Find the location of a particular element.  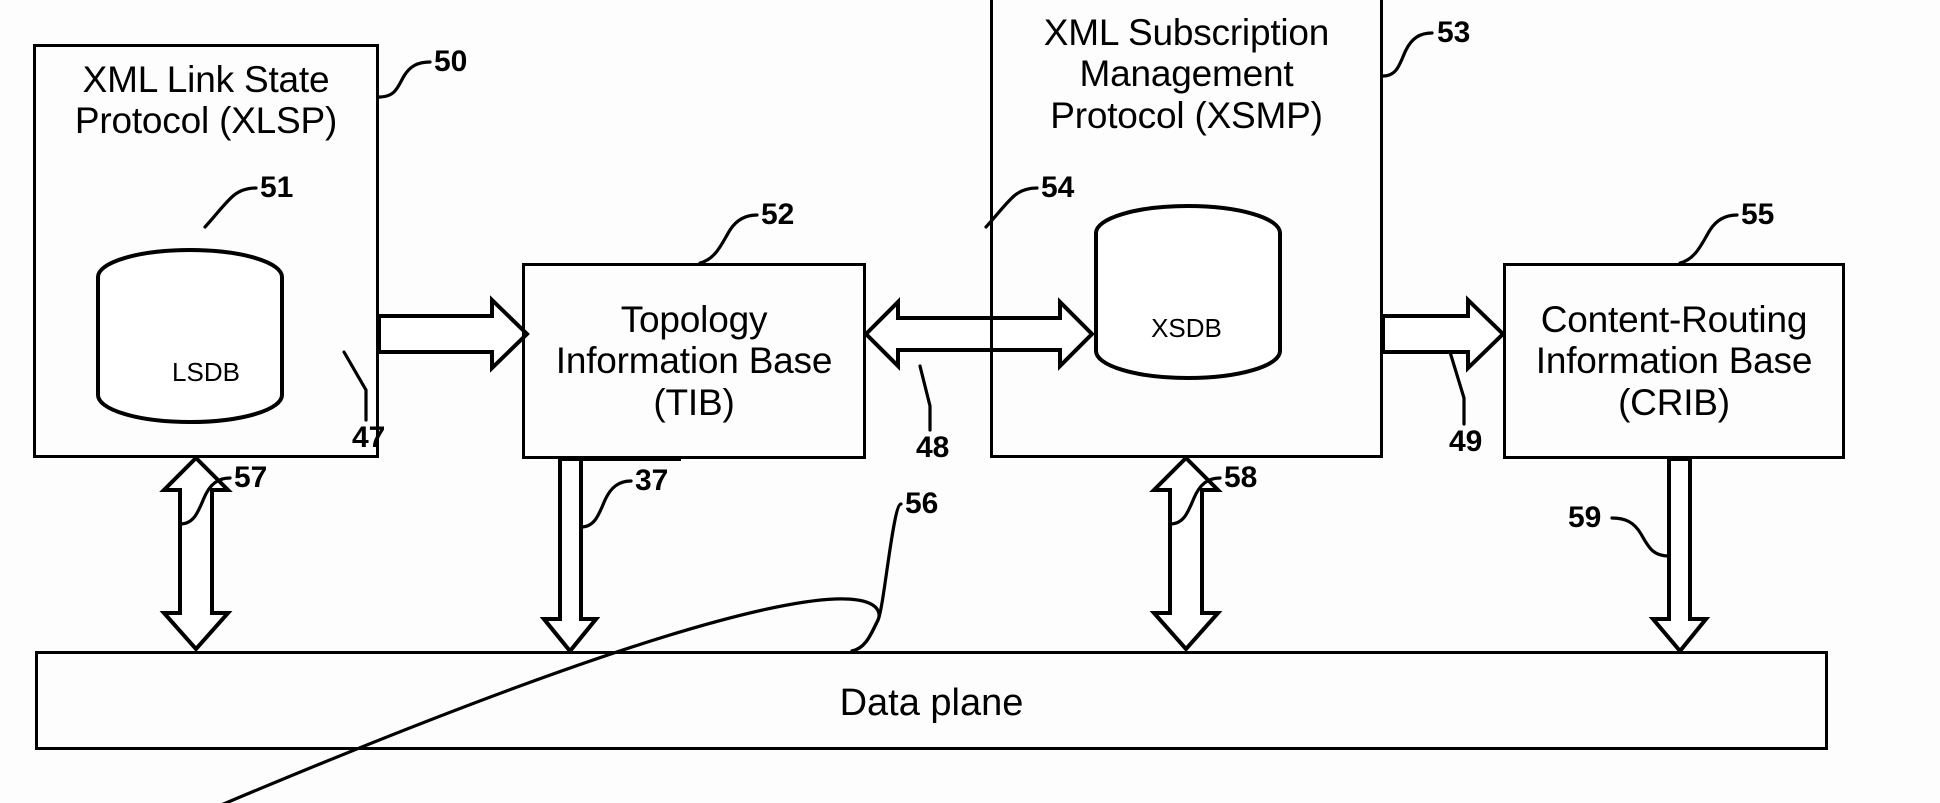

block-tib: Topology Information Base (TIB) is located at coordinates (694, 361).